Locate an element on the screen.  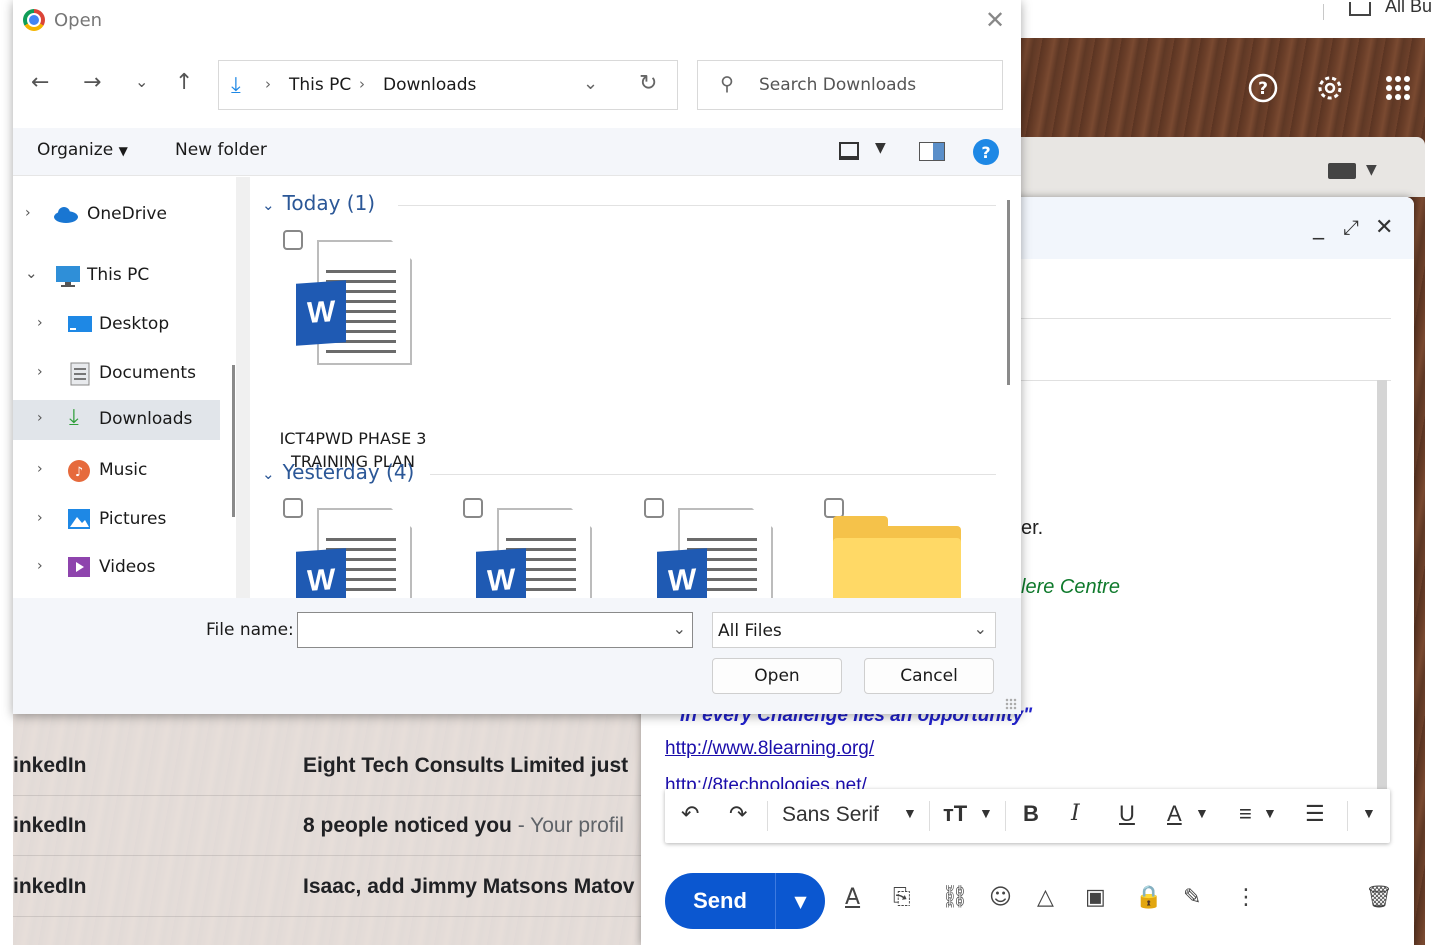
open-button: Open is located at coordinates (777, 676).